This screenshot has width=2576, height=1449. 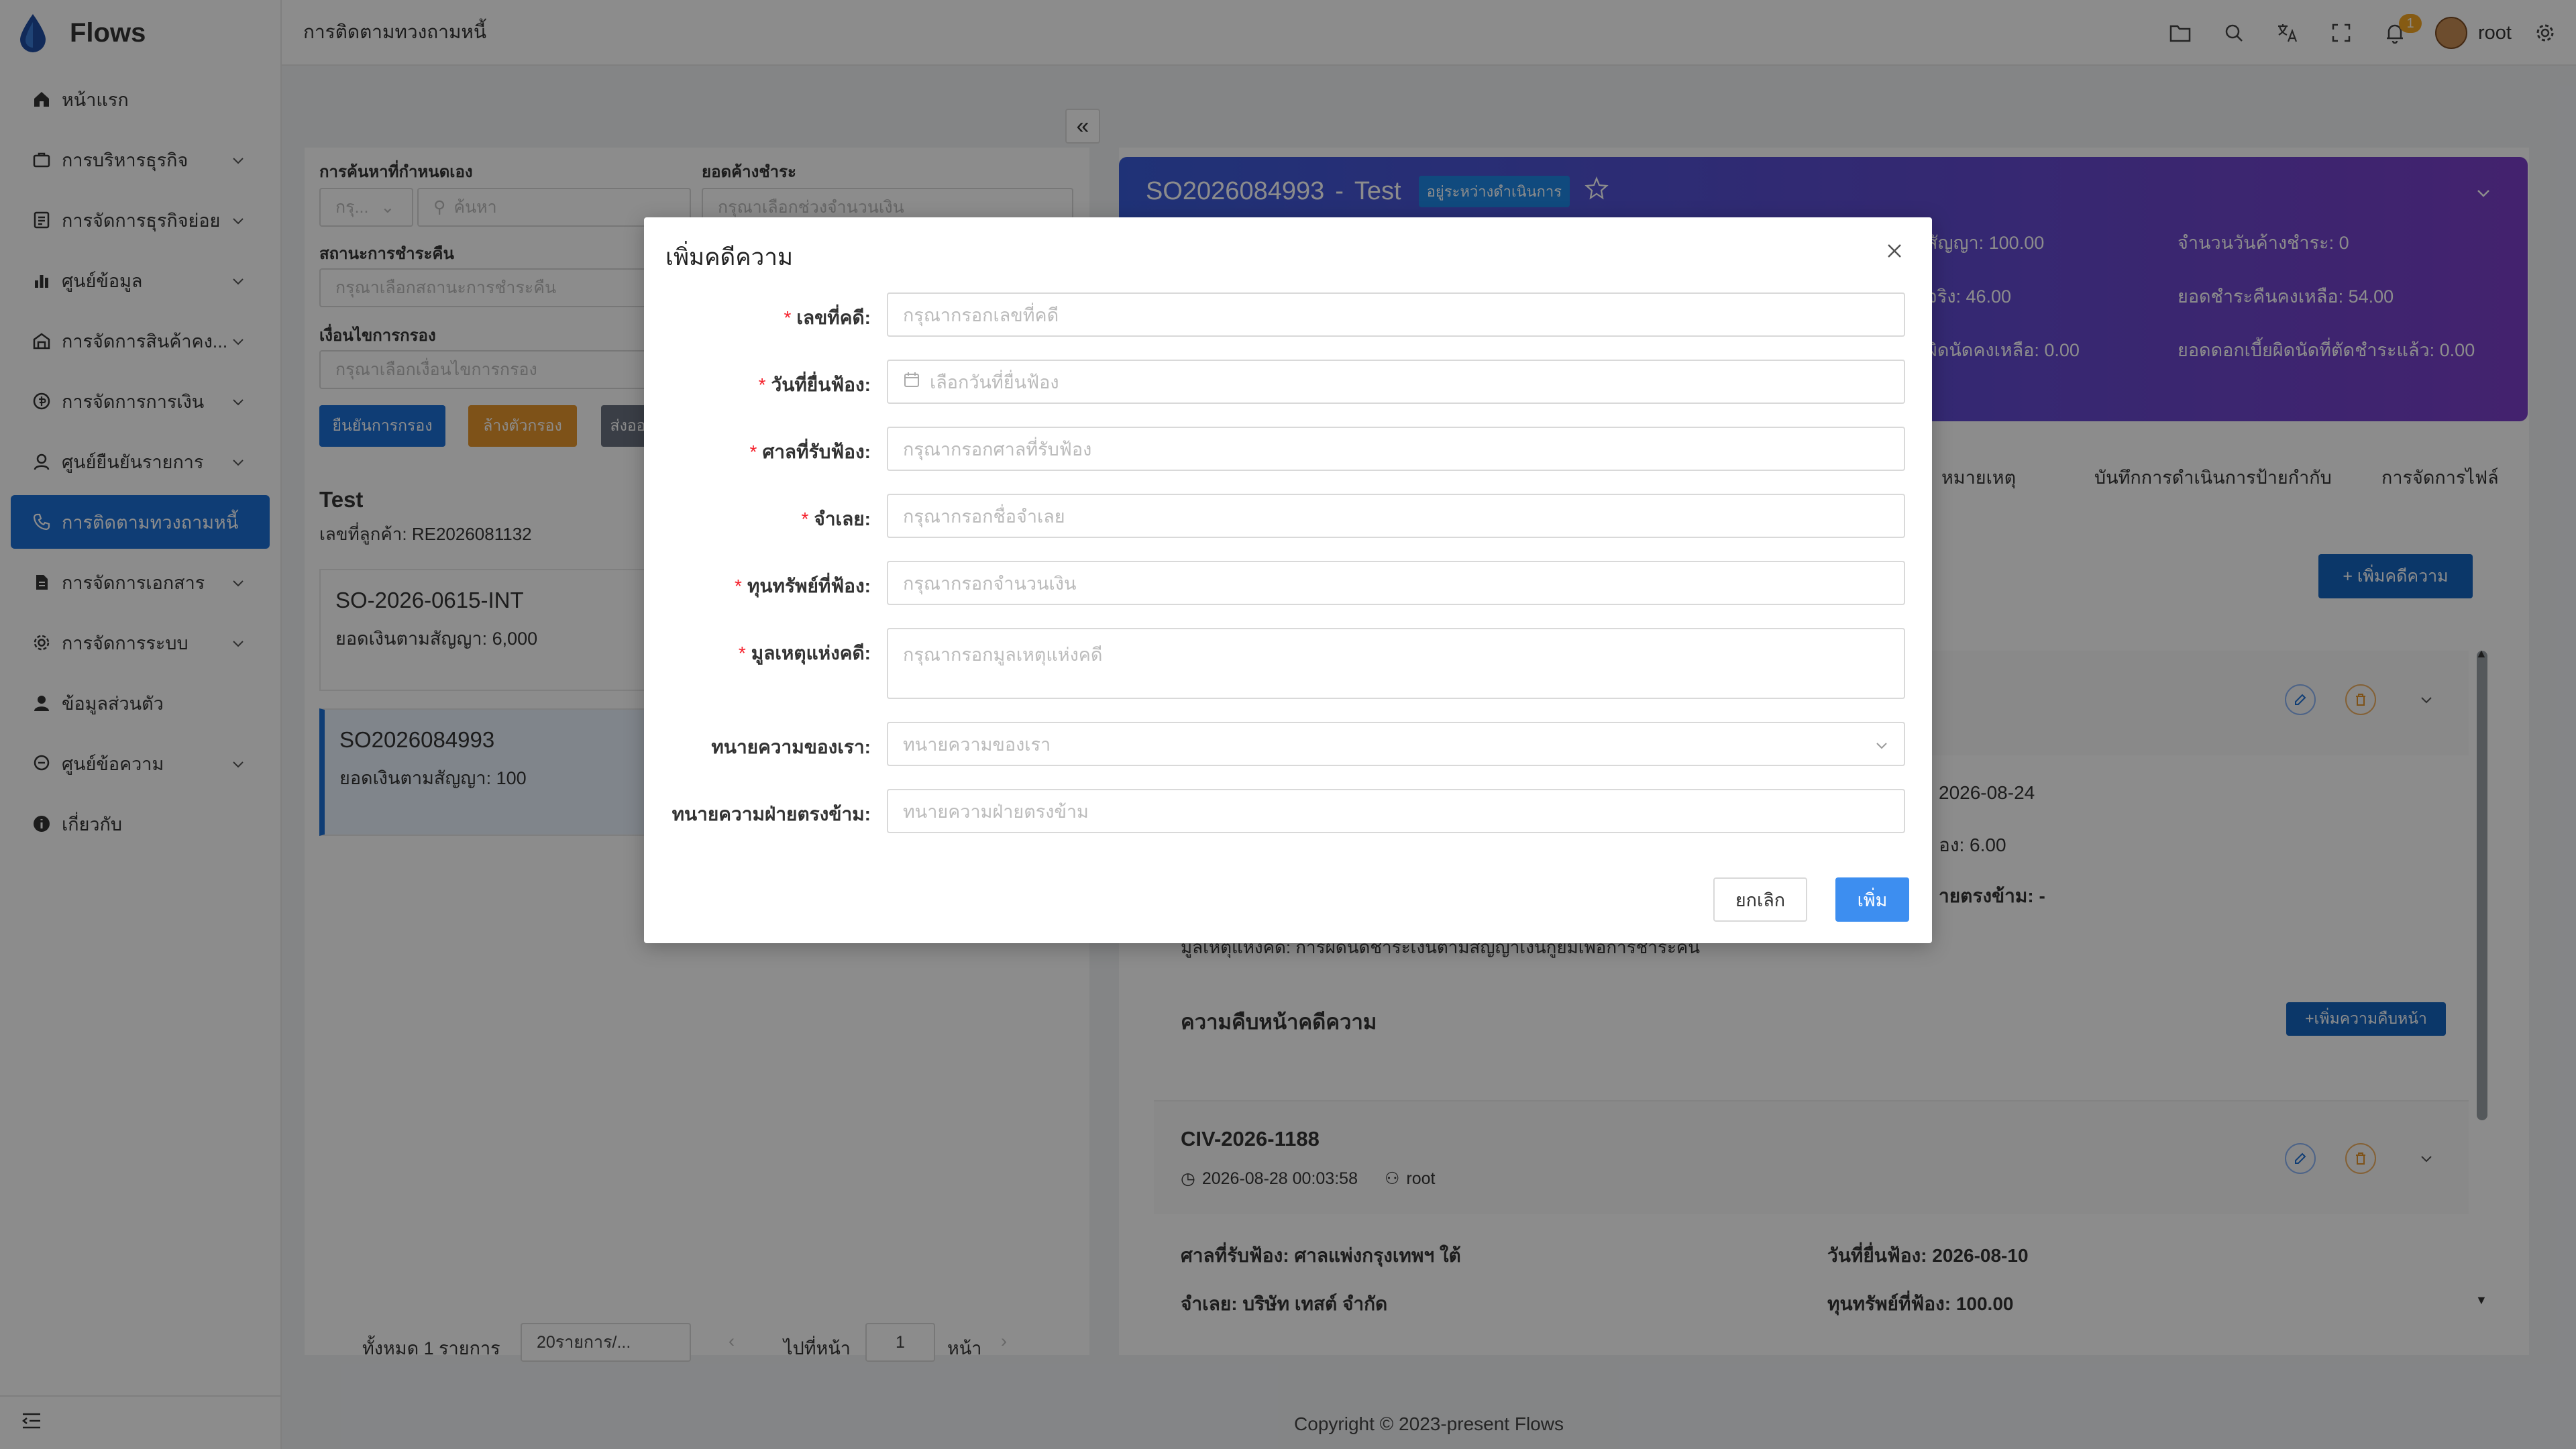 I want to click on input-placeholder: กรุณากรอกมูลเหตุแห่งคดี, so click(x=1003, y=655).